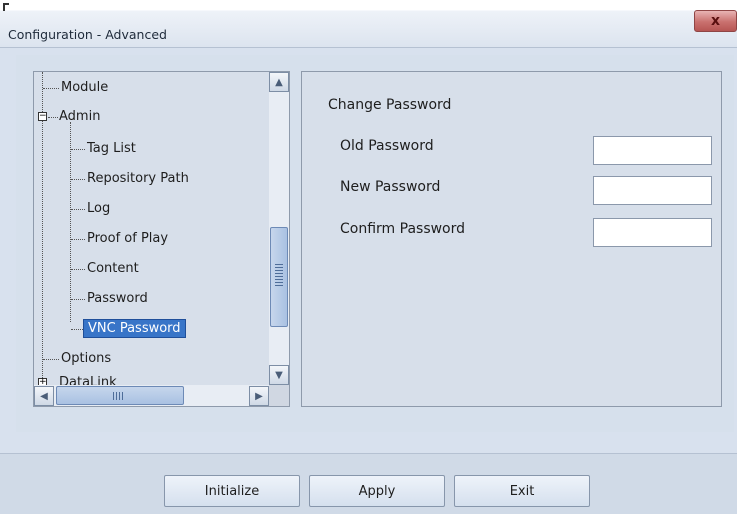  I want to click on chevron-down-icon: ▼, so click(279, 375).